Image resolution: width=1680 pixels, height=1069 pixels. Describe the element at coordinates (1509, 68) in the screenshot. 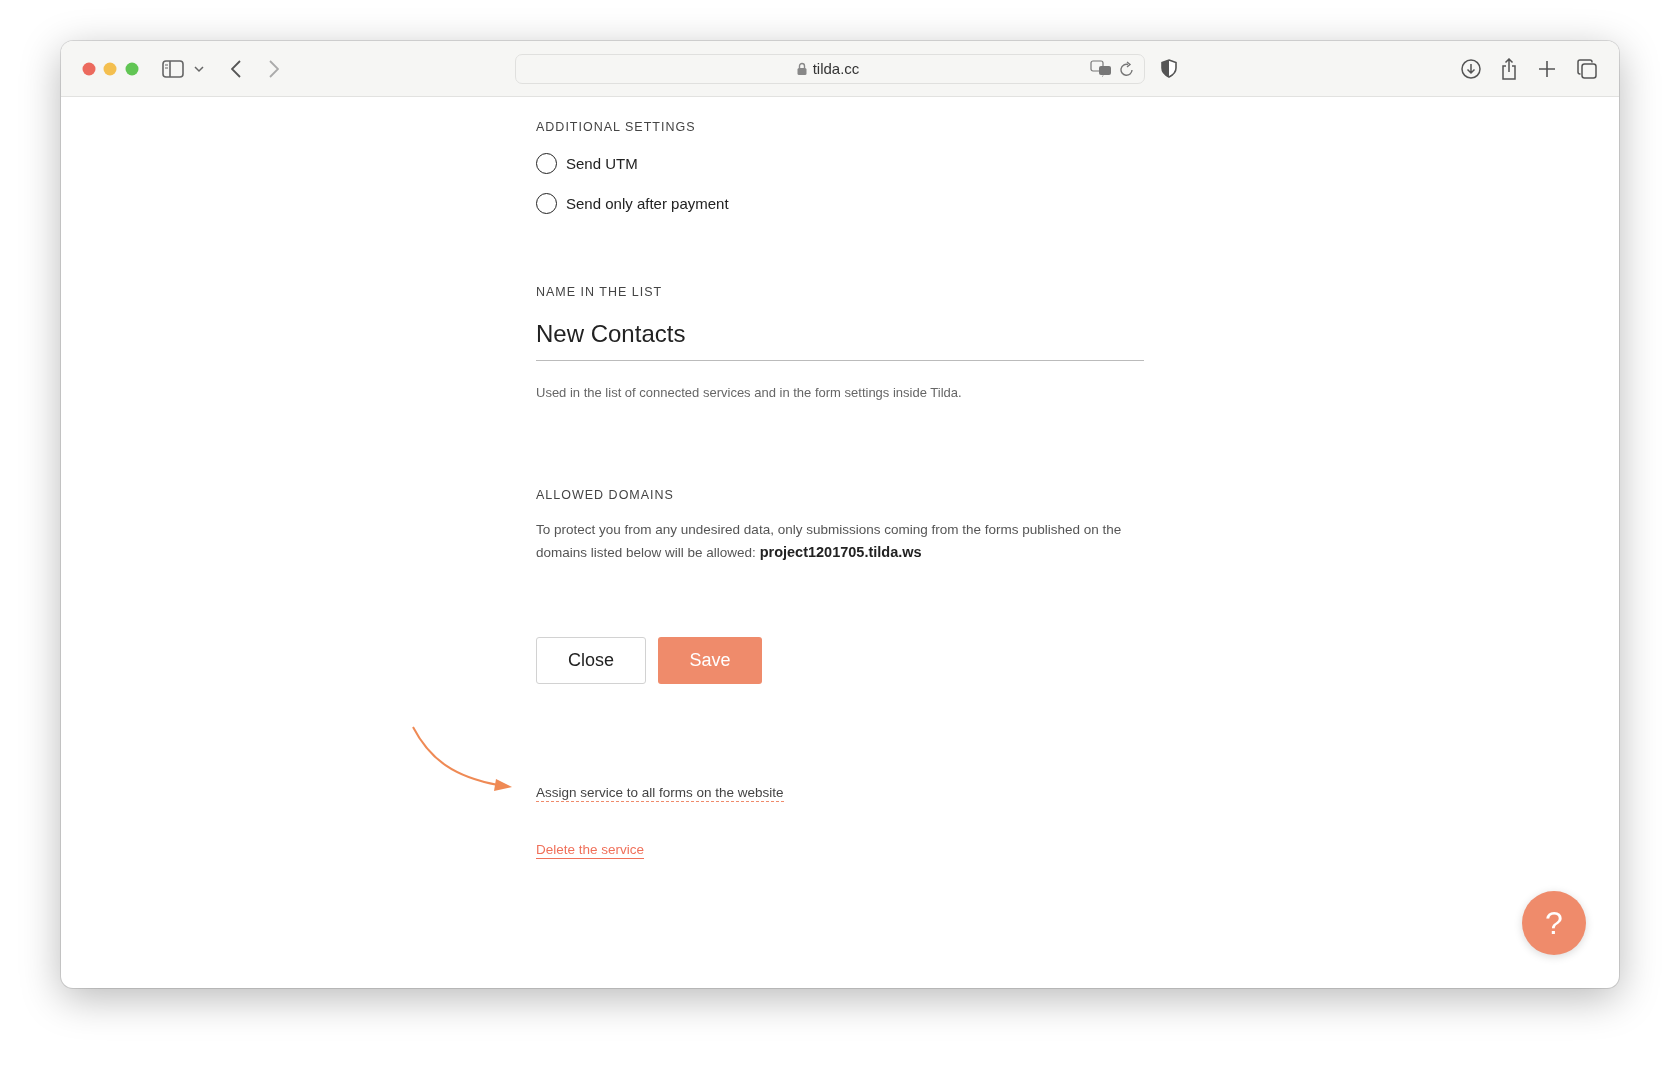

I see `share-icon` at that location.